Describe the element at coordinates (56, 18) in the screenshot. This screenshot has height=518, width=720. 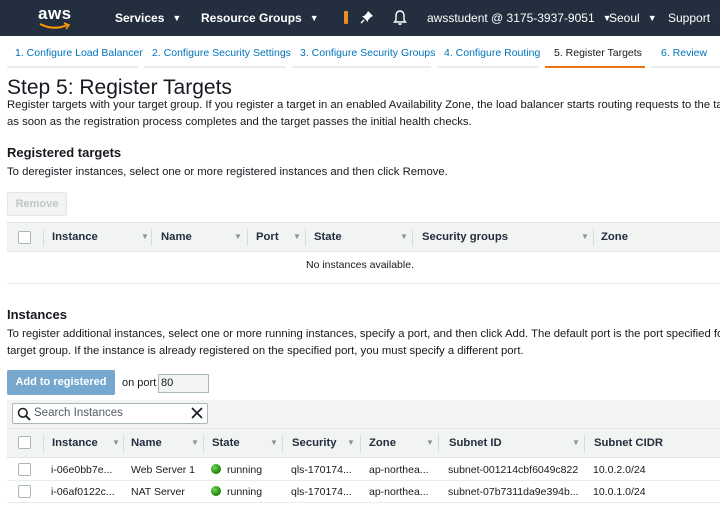
I see `aws-logo: aws` at that location.